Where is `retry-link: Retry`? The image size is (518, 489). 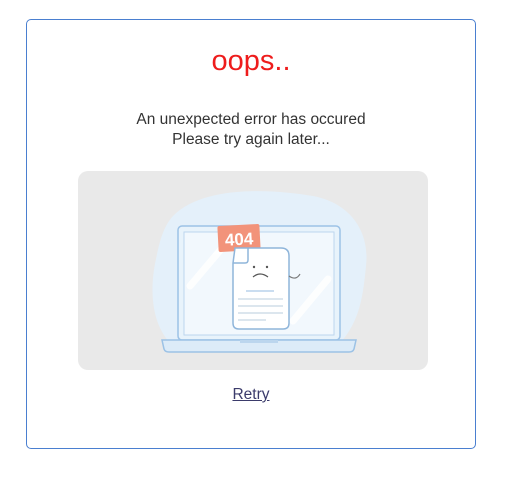
retry-link: Retry is located at coordinates (250, 394).